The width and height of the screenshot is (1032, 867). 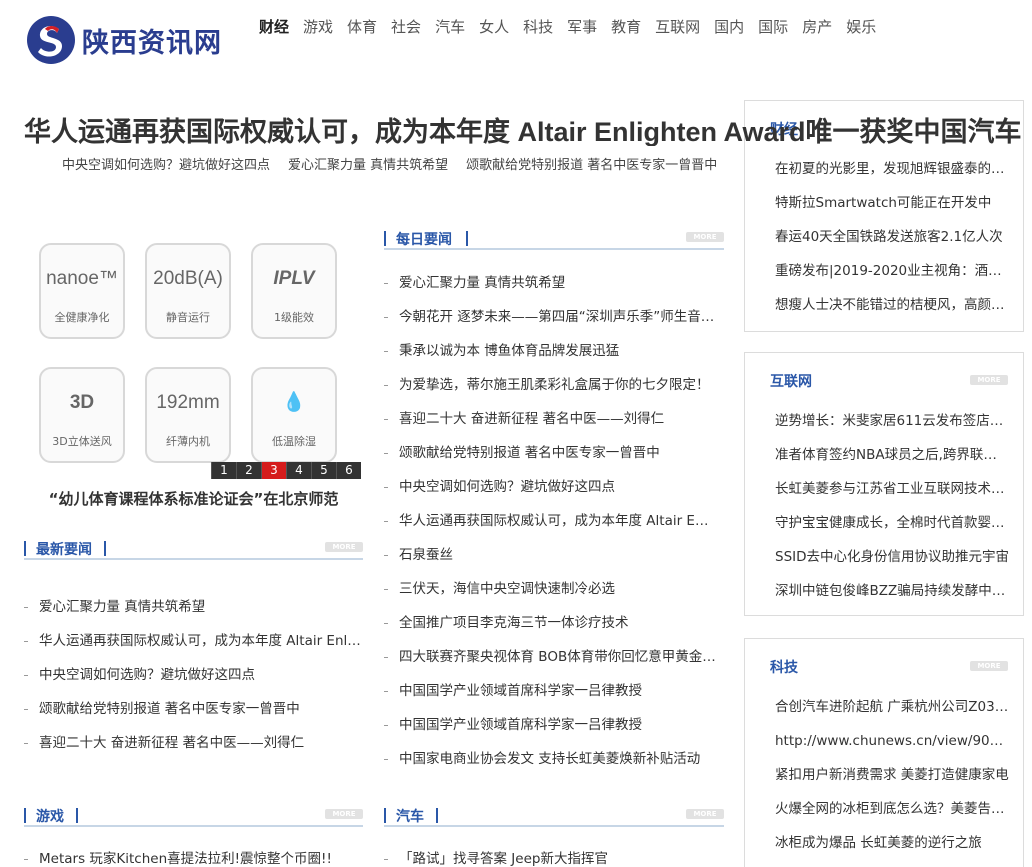 I want to click on nav-item-sports: 体育, so click(x=362, y=27).